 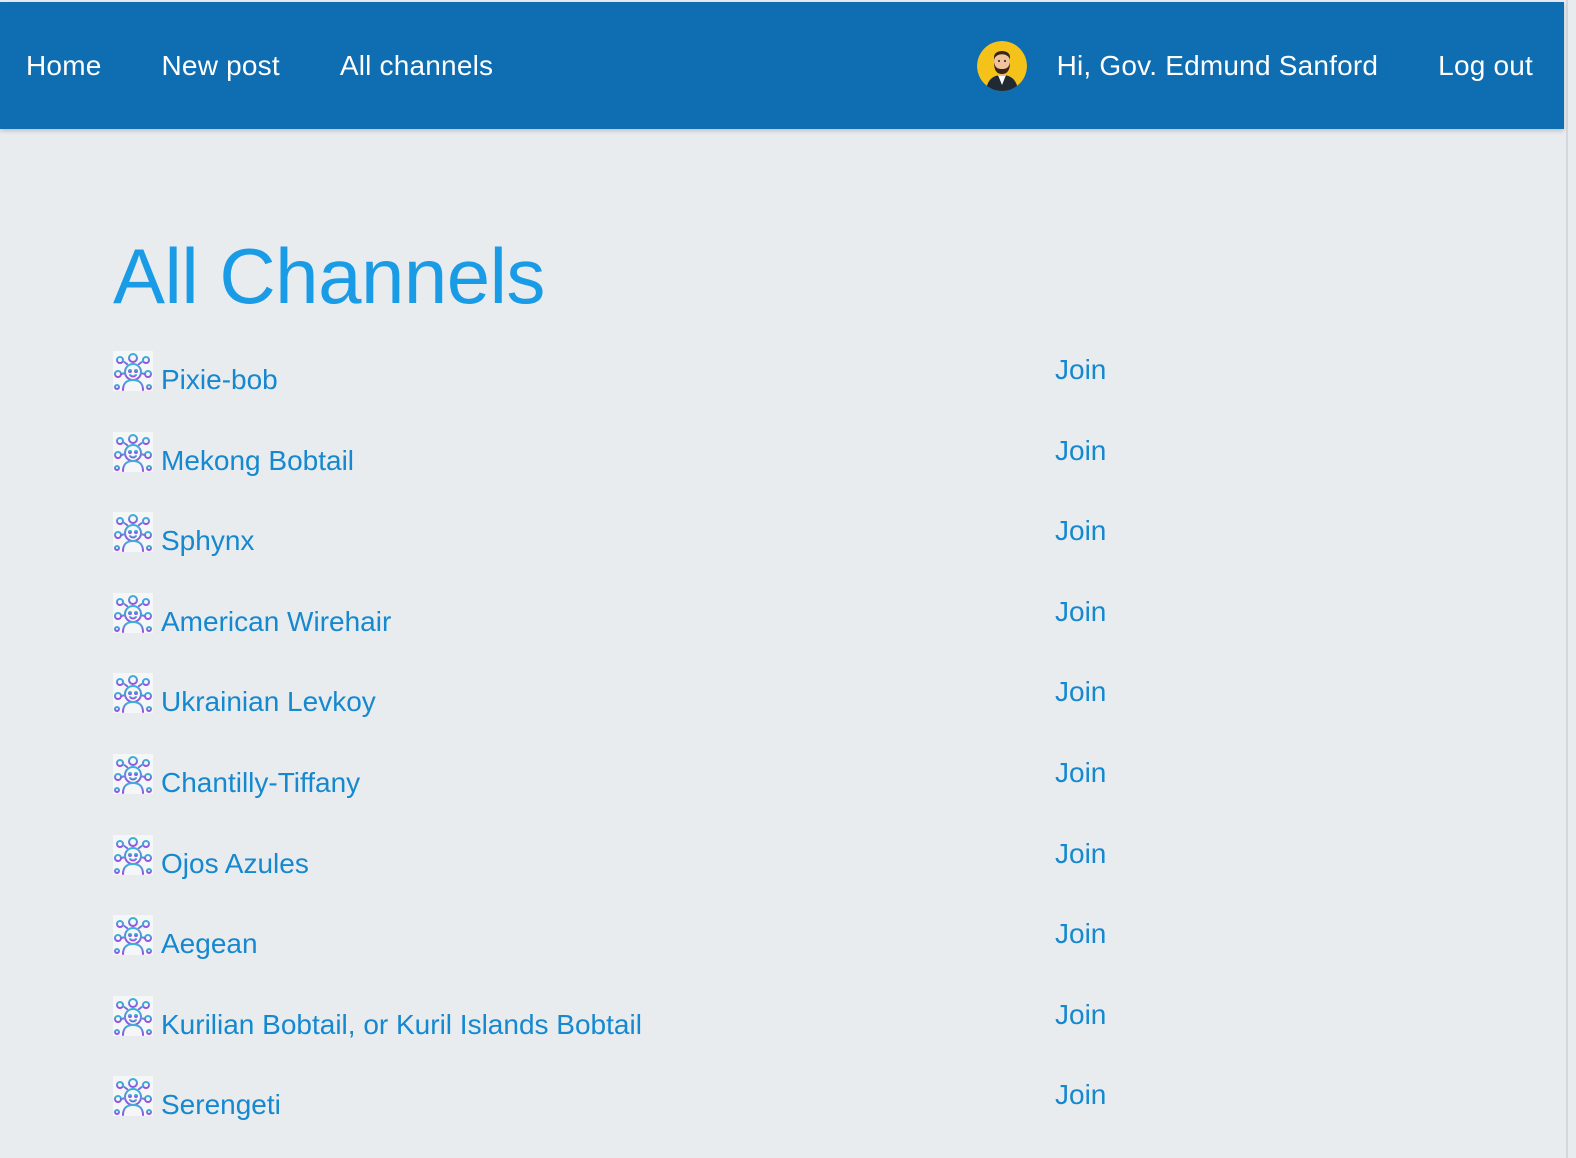 What do you see at coordinates (1001, 65) in the screenshot?
I see `user-avatar-icon` at bounding box center [1001, 65].